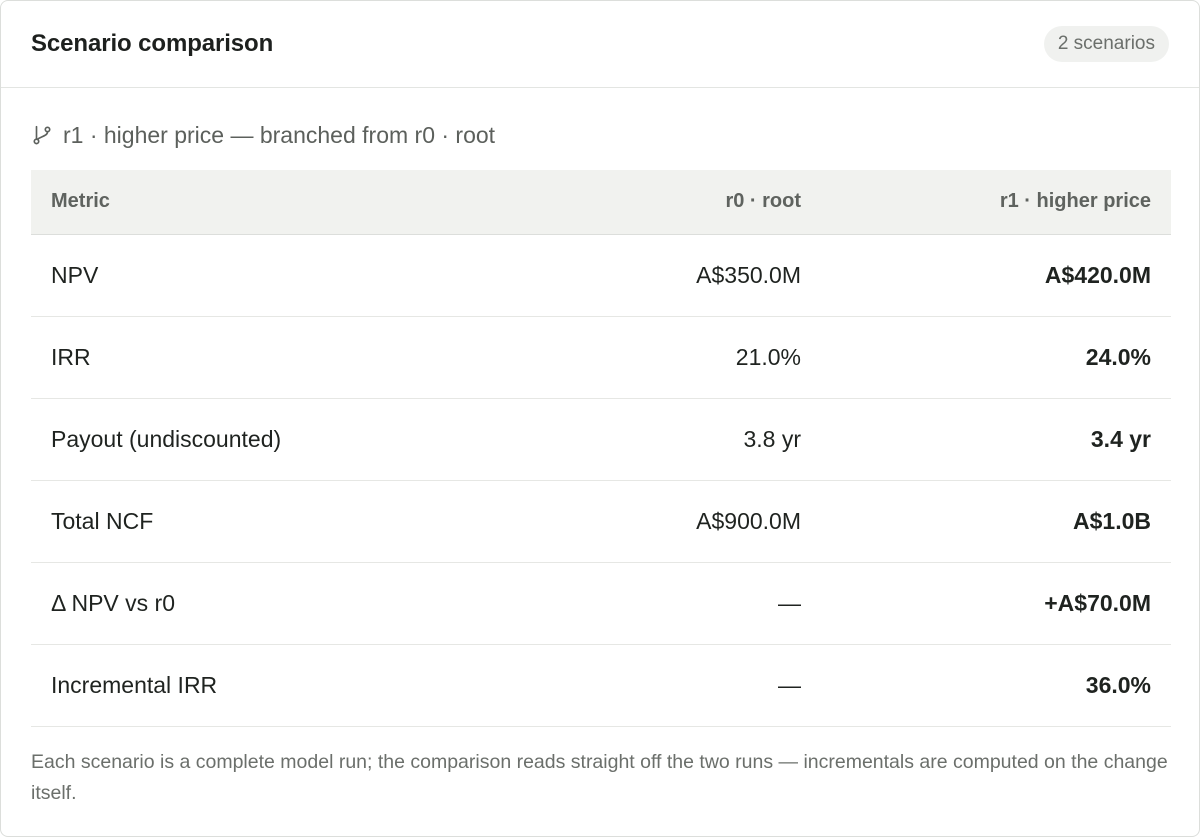 The image size is (1200, 837). Describe the element at coordinates (261, 603) in the screenshot. I see `metric-label: Δ NPV vs r0` at that location.